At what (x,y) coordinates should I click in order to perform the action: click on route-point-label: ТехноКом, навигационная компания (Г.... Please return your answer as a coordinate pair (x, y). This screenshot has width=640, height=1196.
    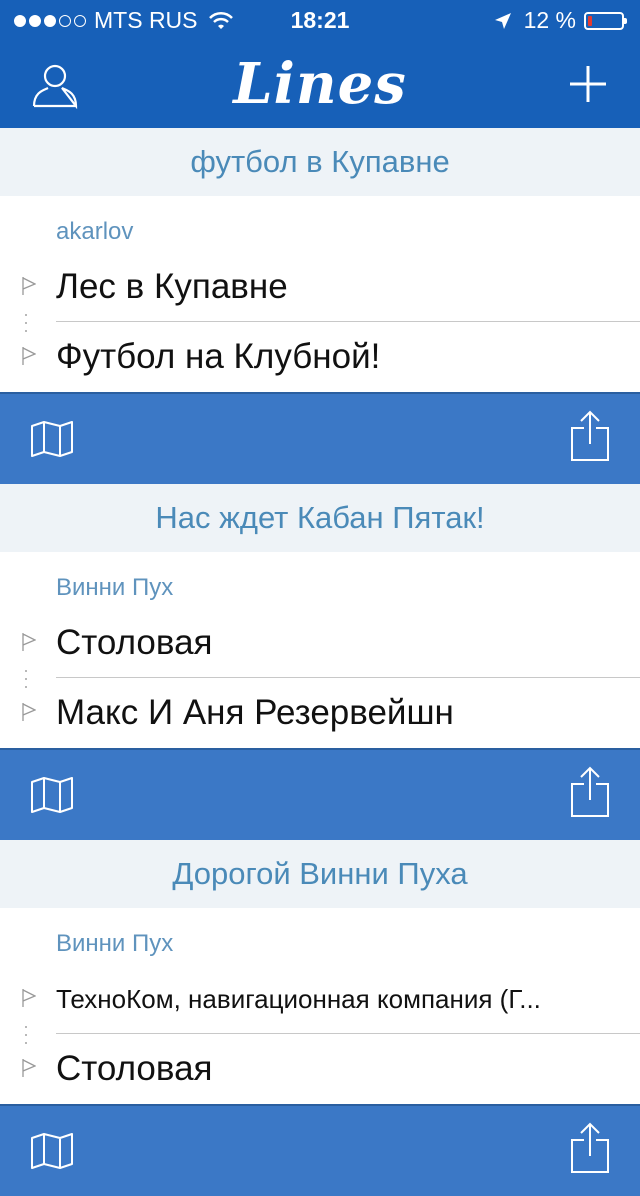
    Looking at the image, I should click on (298, 998).